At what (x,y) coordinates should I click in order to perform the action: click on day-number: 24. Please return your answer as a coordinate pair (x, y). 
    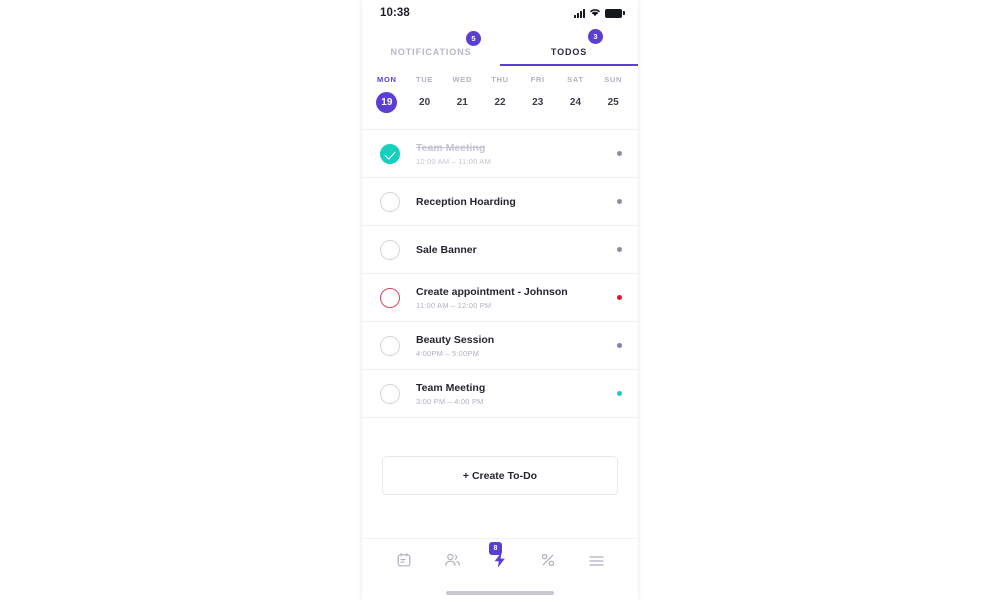
    Looking at the image, I should click on (575, 102).